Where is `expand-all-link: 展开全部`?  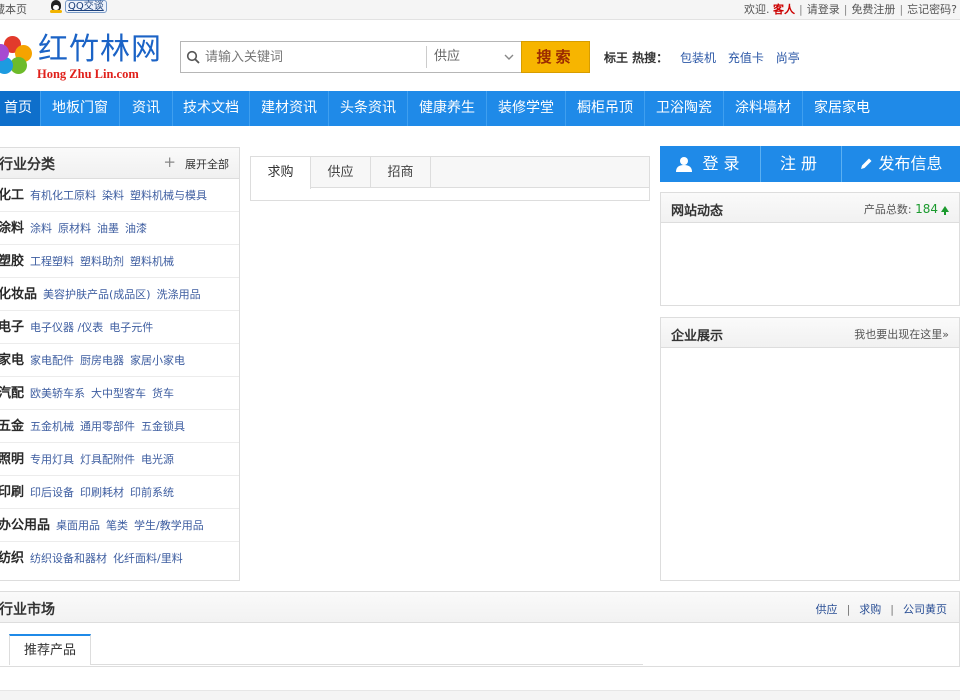
expand-all-link: 展开全部 is located at coordinates (207, 164).